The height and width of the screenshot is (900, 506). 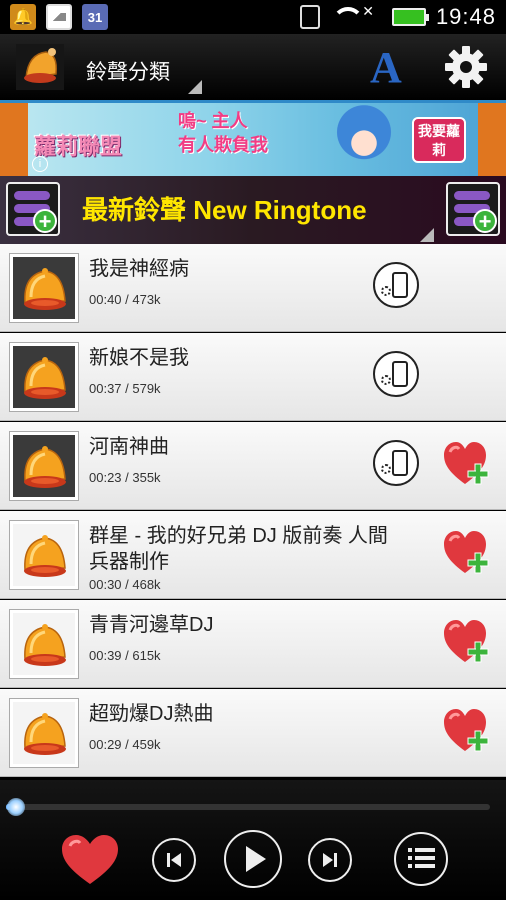 What do you see at coordinates (310, 17) in the screenshot?
I see `vibrate-icon` at bounding box center [310, 17].